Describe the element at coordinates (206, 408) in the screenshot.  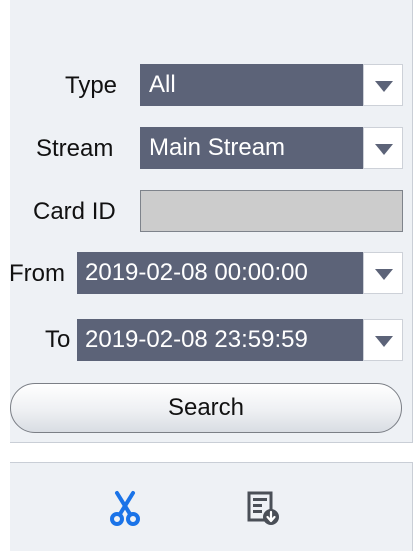
I see `search-button: Search` at that location.